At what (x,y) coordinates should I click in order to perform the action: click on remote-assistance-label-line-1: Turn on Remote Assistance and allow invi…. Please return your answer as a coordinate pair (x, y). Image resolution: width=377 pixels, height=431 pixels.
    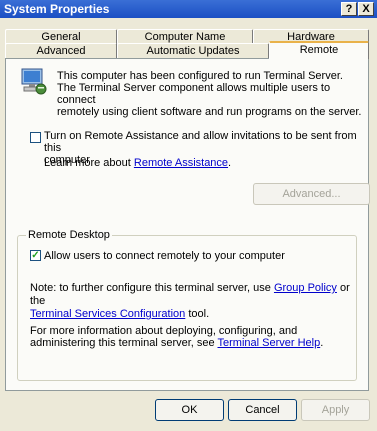
    Looking at the image, I should click on (200, 142).